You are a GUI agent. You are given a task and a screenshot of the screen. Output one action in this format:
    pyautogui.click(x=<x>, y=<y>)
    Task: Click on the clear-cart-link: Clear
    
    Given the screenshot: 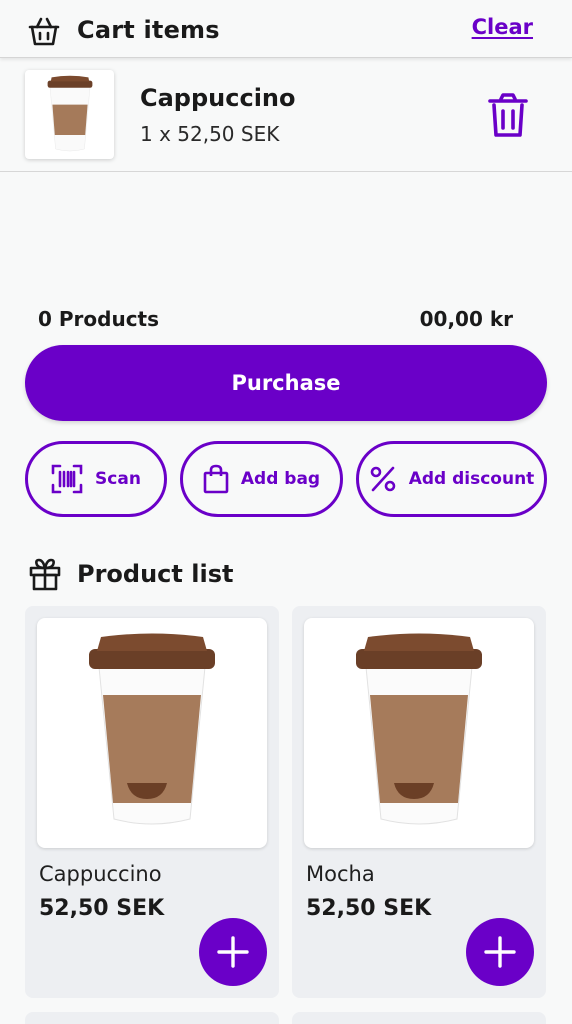 What is the action you would take?
    pyautogui.click(x=502, y=27)
    